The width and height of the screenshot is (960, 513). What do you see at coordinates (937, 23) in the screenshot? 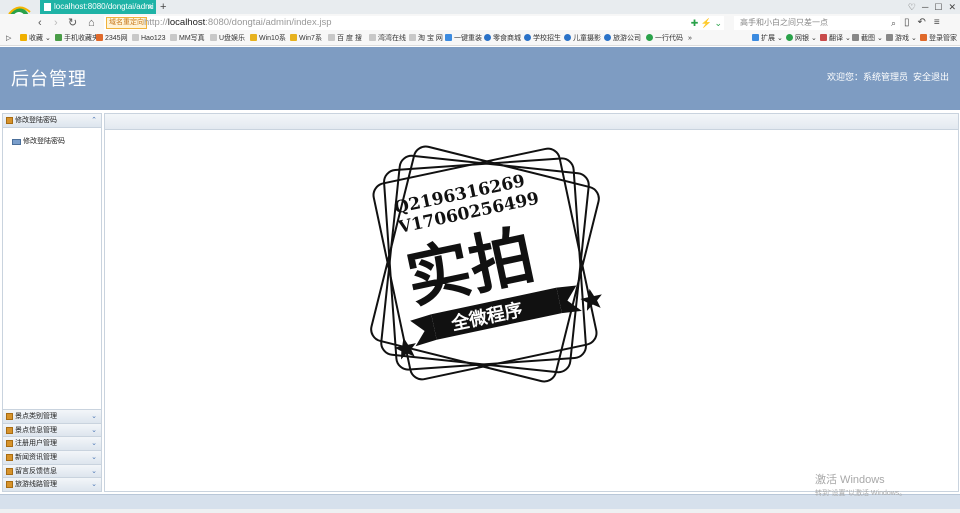
I see `menu-icon: ≡` at bounding box center [937, 23].